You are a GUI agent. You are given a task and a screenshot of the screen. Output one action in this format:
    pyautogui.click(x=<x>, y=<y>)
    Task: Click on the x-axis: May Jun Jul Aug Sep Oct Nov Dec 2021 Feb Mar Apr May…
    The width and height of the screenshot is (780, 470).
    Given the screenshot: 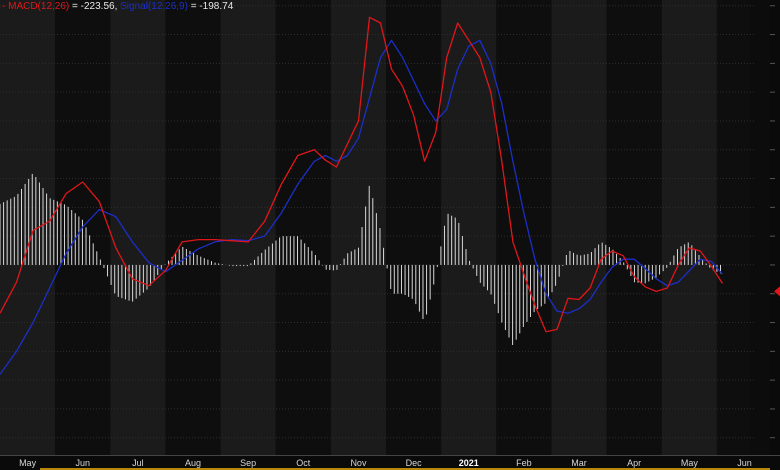 What is the action you would take?
    pyautogui.click(x=390, y=462)
    